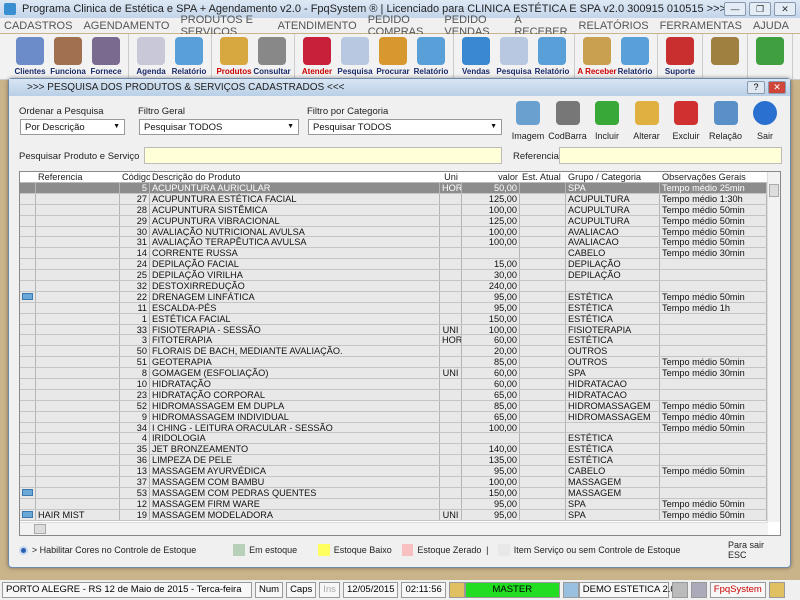 The image size is (800, 600). Describe the element at coordinates (701, 26) in the screenshot. I see `menu-ferramentas: FERRAMENTAS` at that location.